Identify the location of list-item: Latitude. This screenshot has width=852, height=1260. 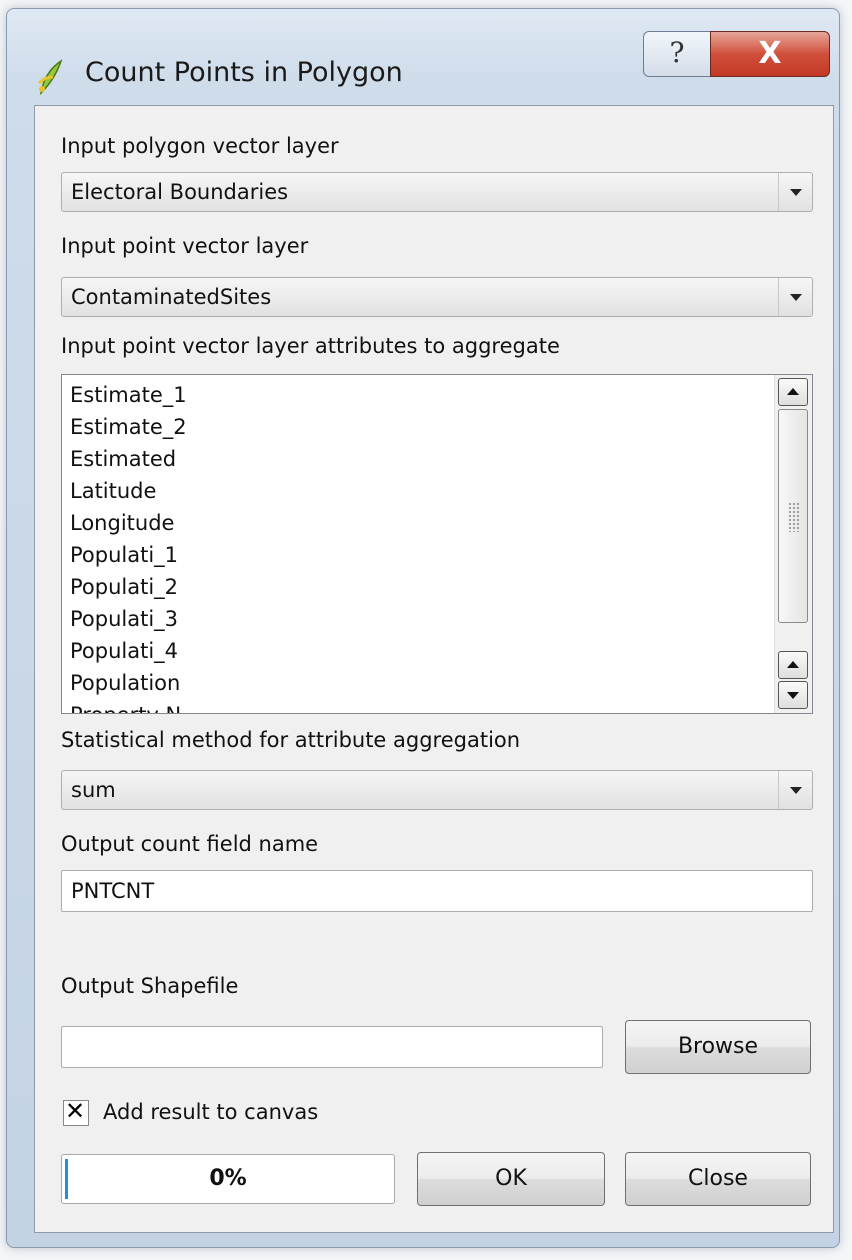
(415, 491).